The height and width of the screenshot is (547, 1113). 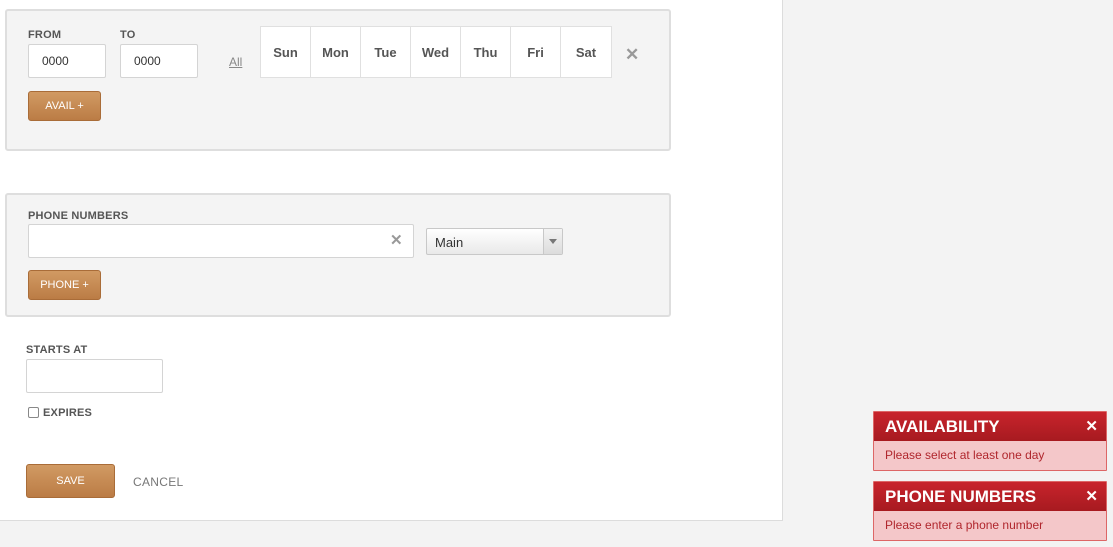 I want to click on day-mon: Mon, so click(x=336, y=52).